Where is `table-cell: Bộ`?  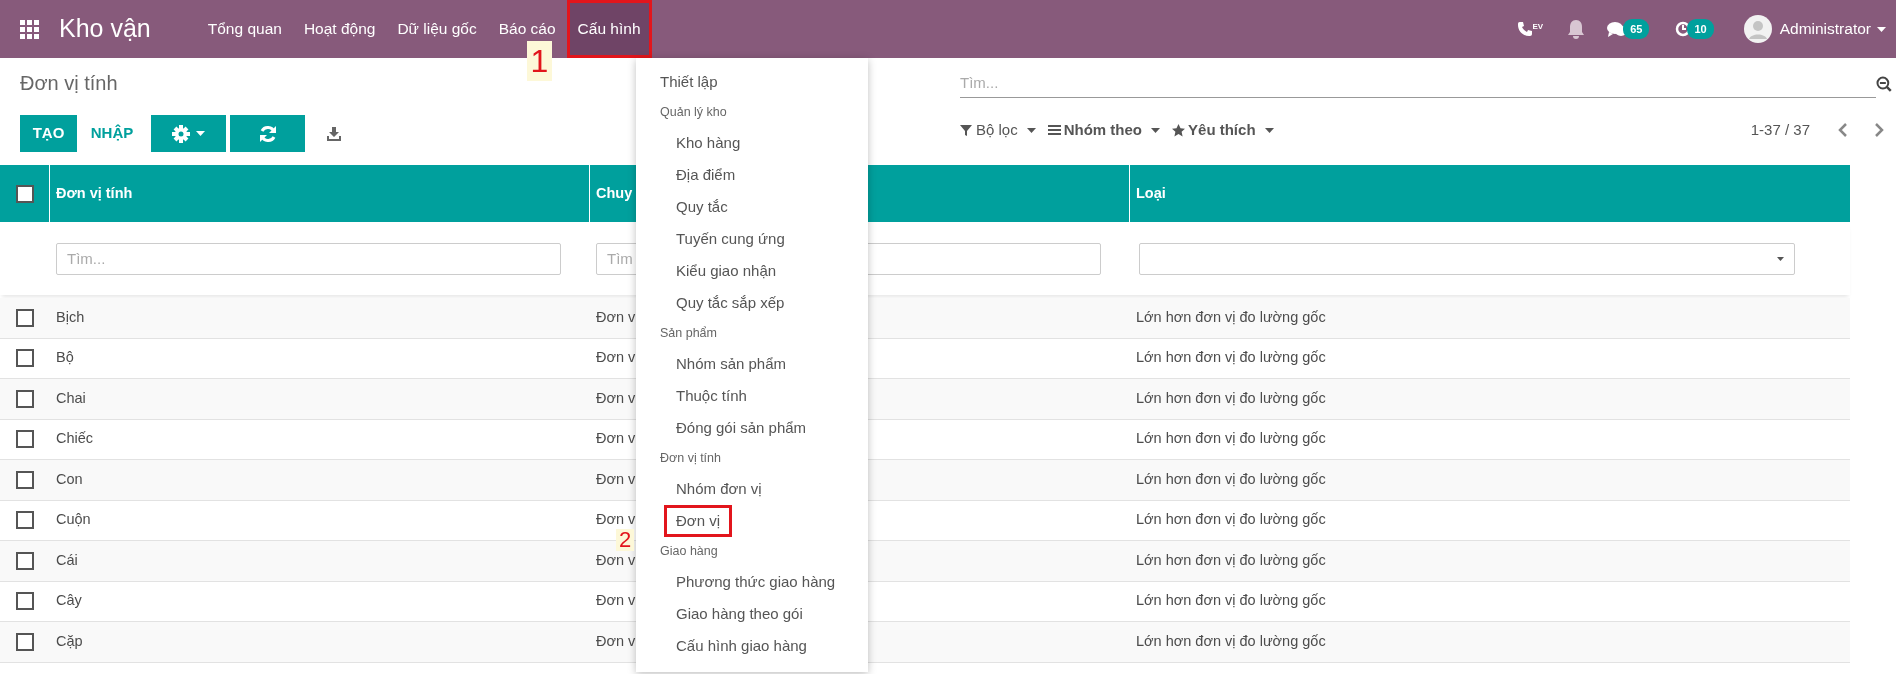
table-cell: Bộ is located at coordinates (65, 357).